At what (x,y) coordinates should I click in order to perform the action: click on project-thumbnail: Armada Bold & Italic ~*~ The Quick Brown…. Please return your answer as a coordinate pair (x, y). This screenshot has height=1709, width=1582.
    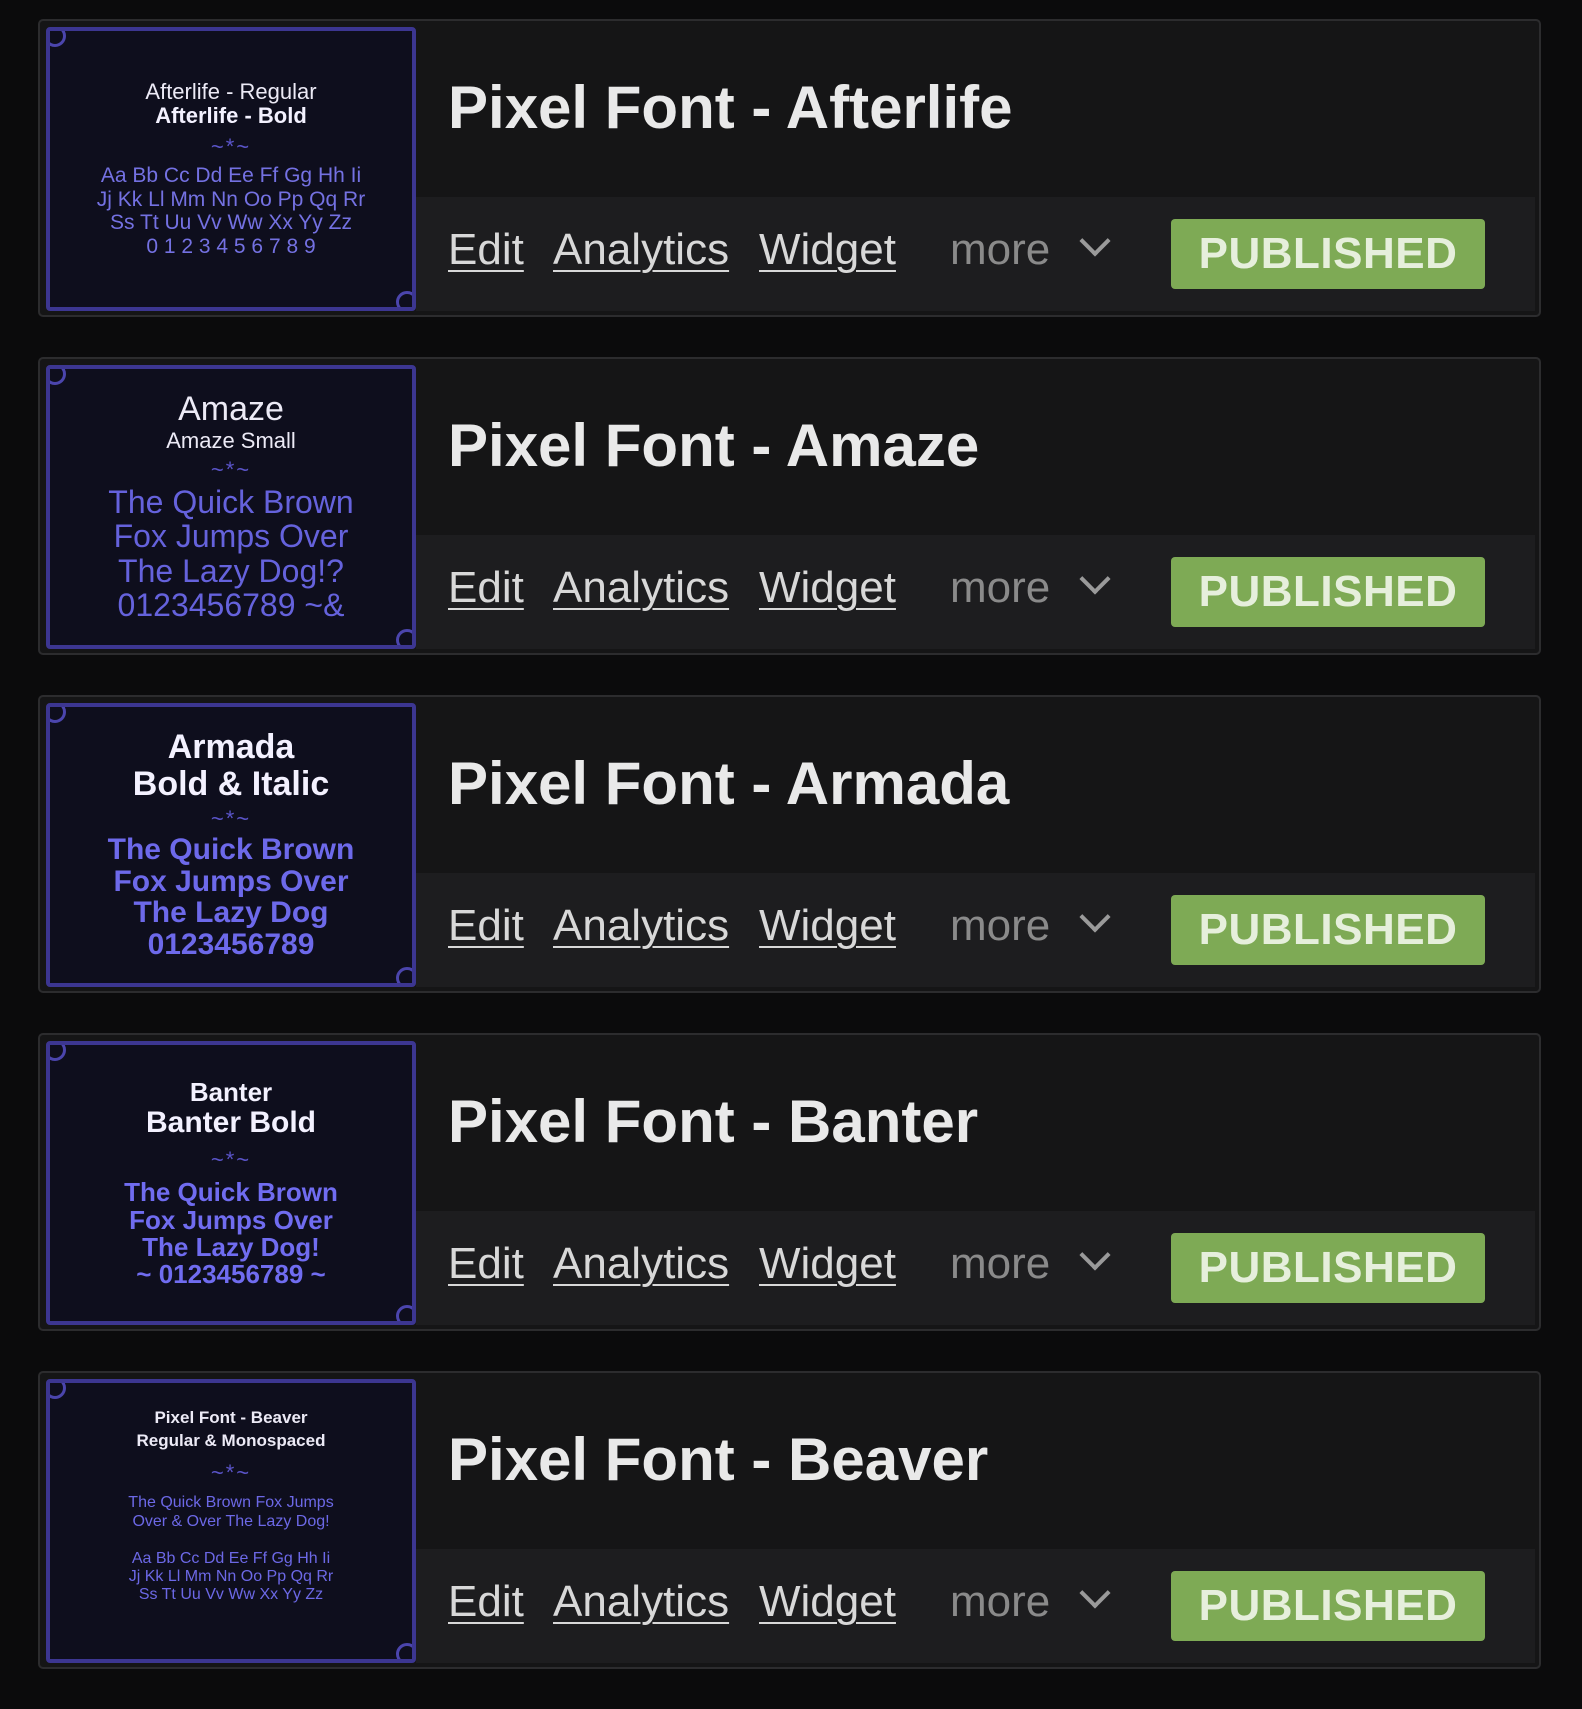
    Looking at the image, I should click on (231, 845).